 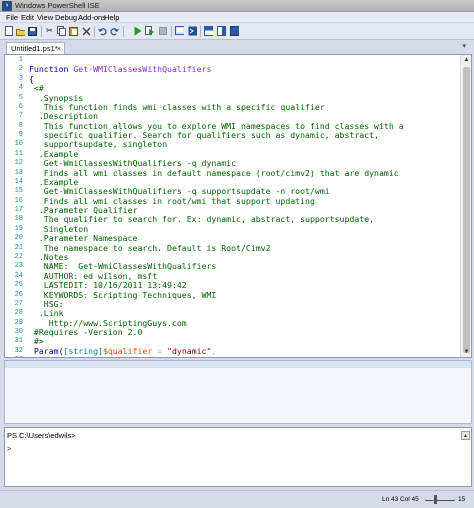 I want to click on line-number: 17, so click(x=18, y=210).